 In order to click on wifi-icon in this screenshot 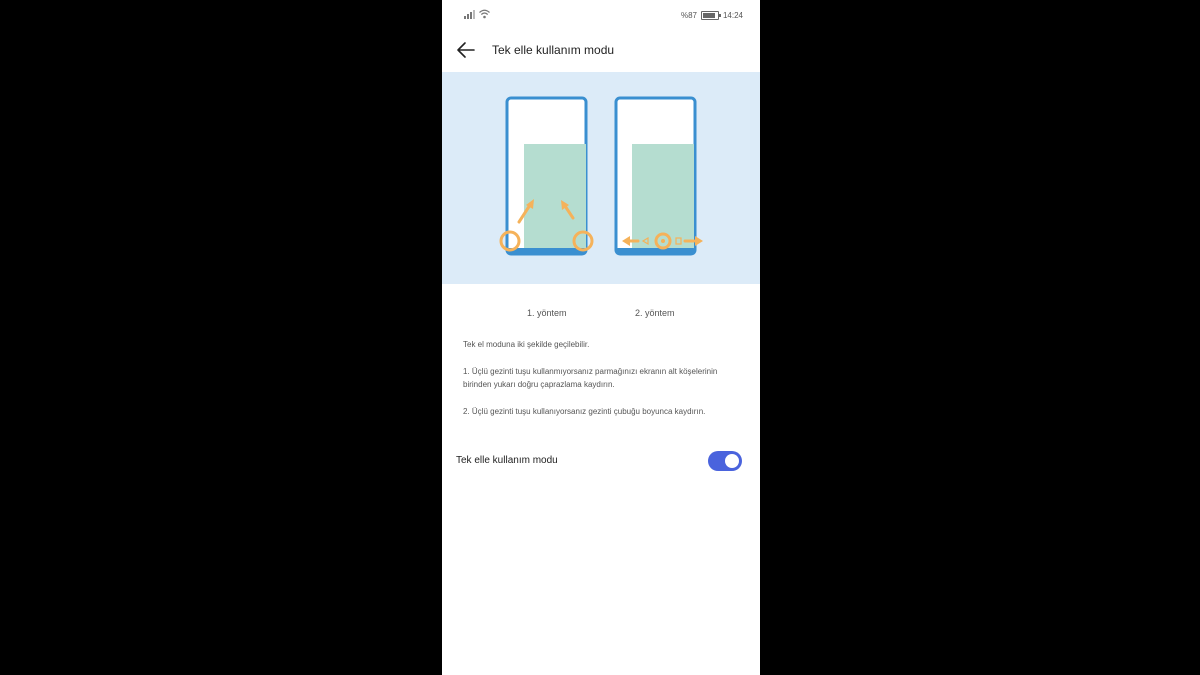, I will do `click(484, 14)`.